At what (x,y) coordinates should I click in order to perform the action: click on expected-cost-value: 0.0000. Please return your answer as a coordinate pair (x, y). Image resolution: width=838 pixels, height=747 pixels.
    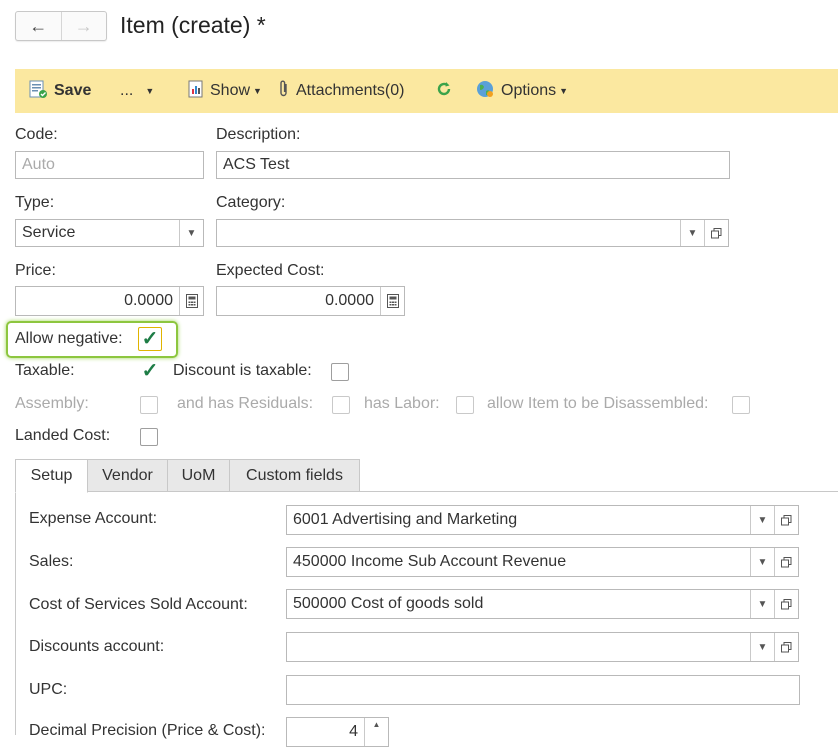
    Looking at the image, I should click on (349, 300).